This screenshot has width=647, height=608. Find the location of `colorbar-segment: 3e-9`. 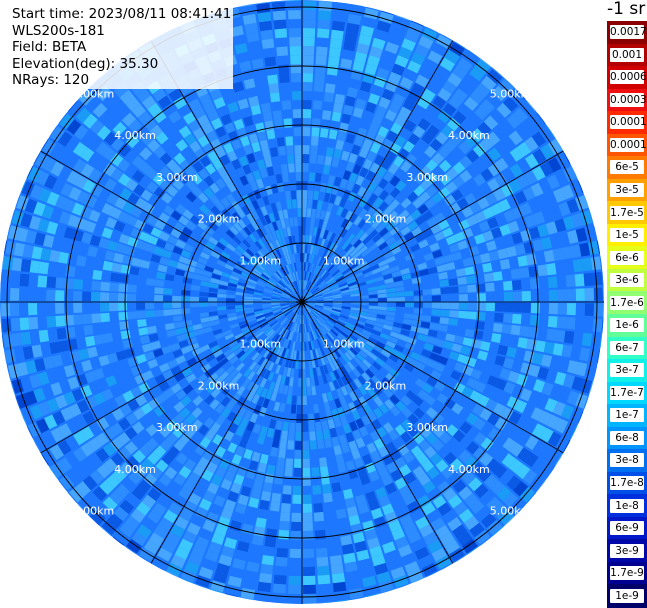

colorbar-segment: 3e-9 is located at coordinates (627, 551).